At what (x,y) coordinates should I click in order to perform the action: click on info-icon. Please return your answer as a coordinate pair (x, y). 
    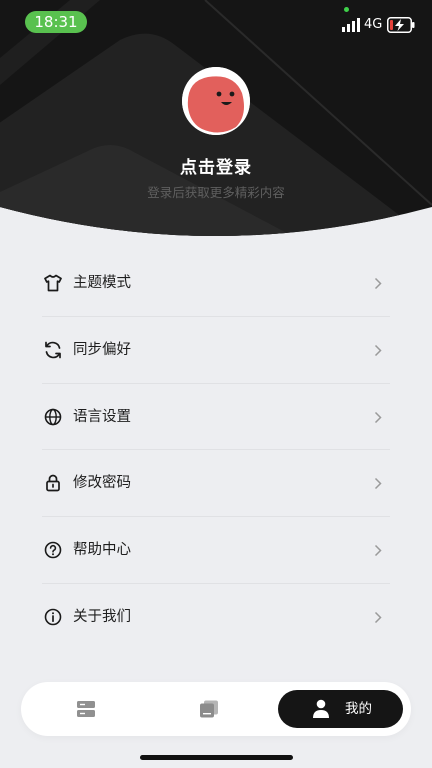
    Looking at the image, I should click on (53, 617).